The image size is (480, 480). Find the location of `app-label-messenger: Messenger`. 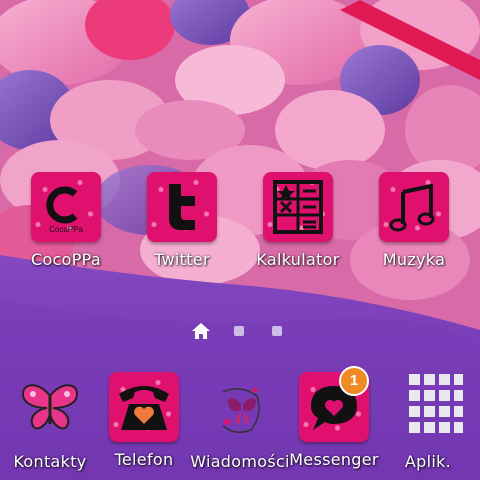

app-label-messenger: Messenger is located at coordinates (334, 459).